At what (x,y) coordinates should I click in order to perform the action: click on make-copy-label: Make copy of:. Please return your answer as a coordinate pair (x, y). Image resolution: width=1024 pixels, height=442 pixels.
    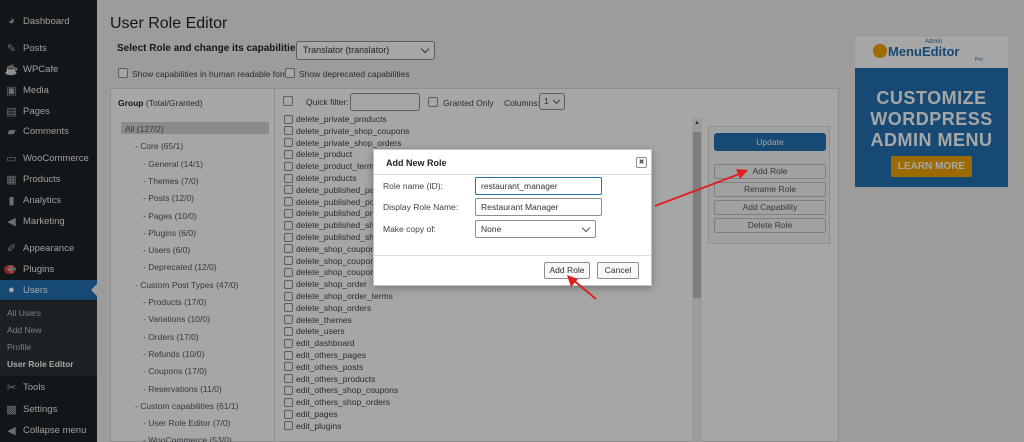
    Looking at the image, I should click on (409, 229).